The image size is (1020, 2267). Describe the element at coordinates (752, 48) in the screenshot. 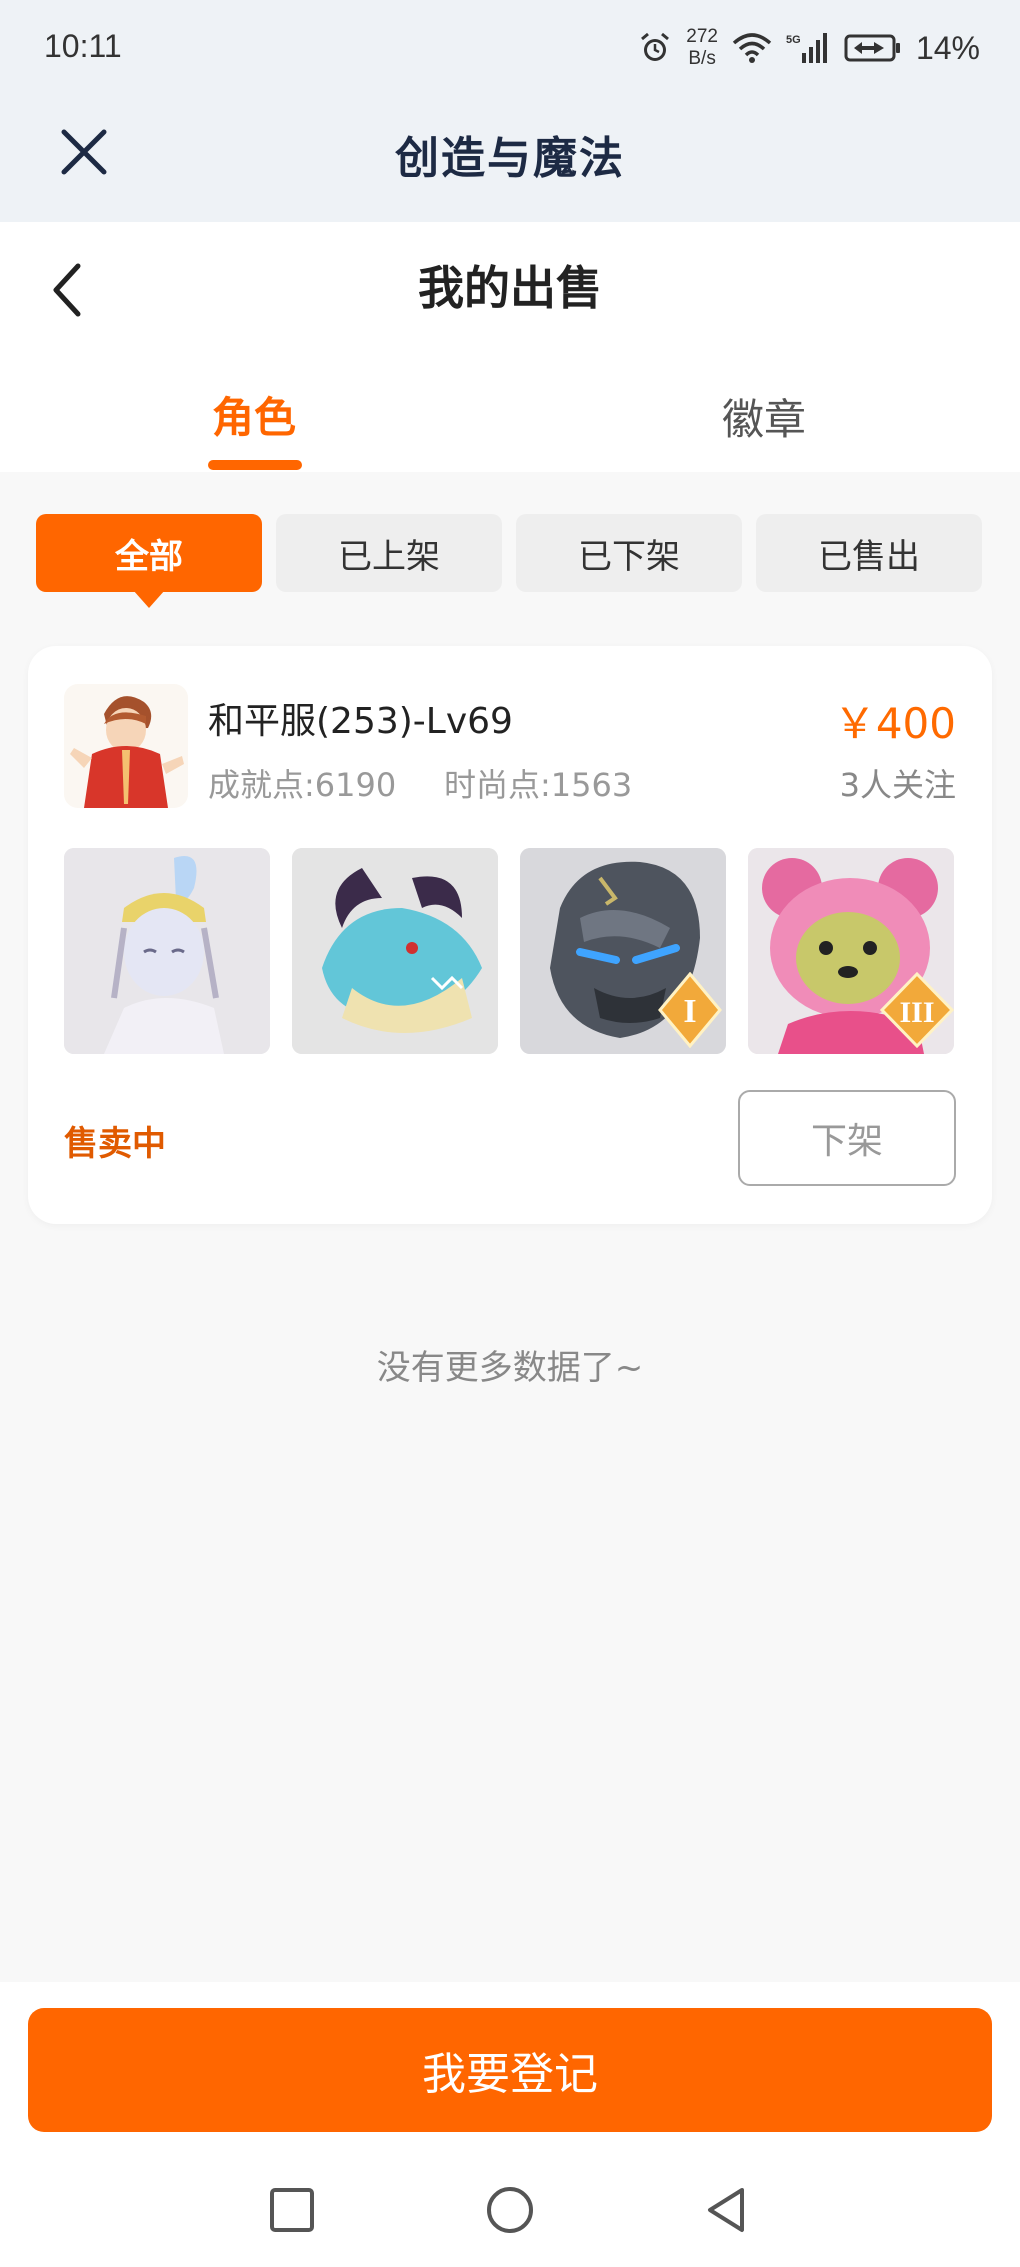

I see `wifi-icon` at that location.